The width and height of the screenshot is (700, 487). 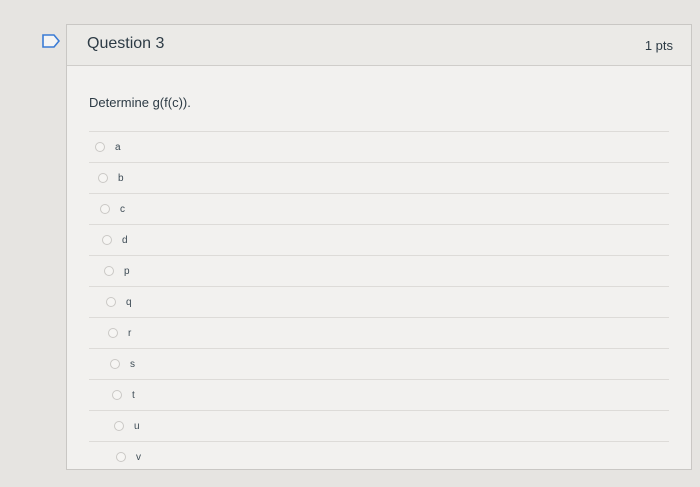 I want to click on answer-option-u: u, so click(x=379, y=425).